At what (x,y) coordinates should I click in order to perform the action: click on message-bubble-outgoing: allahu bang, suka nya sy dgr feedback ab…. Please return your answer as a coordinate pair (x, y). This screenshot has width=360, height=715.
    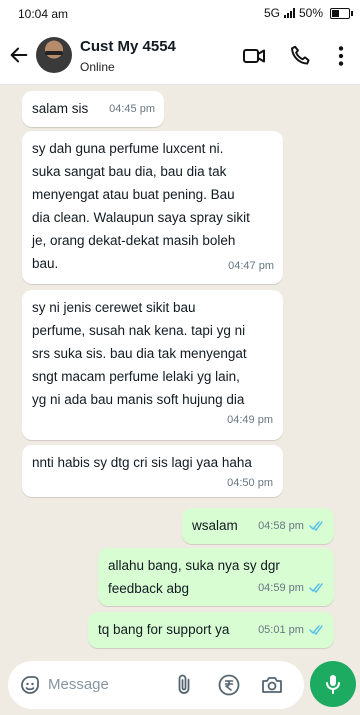
    Looking at the image, I should click on (216, 577).